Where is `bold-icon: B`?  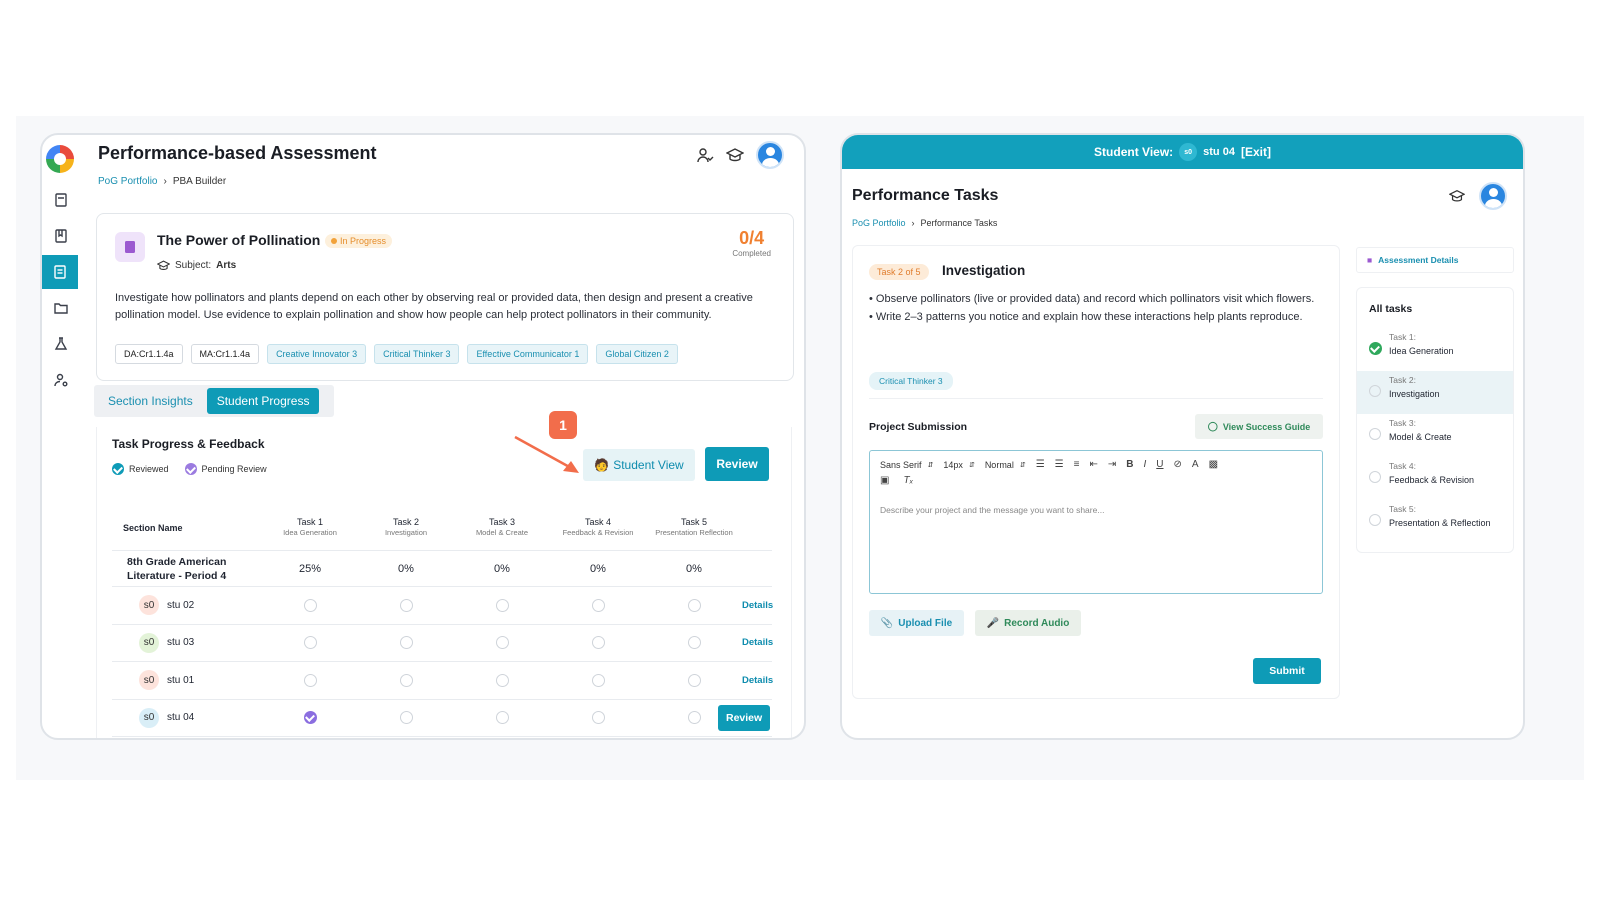
bold-icon: B is located at coordinates (1129, 464).